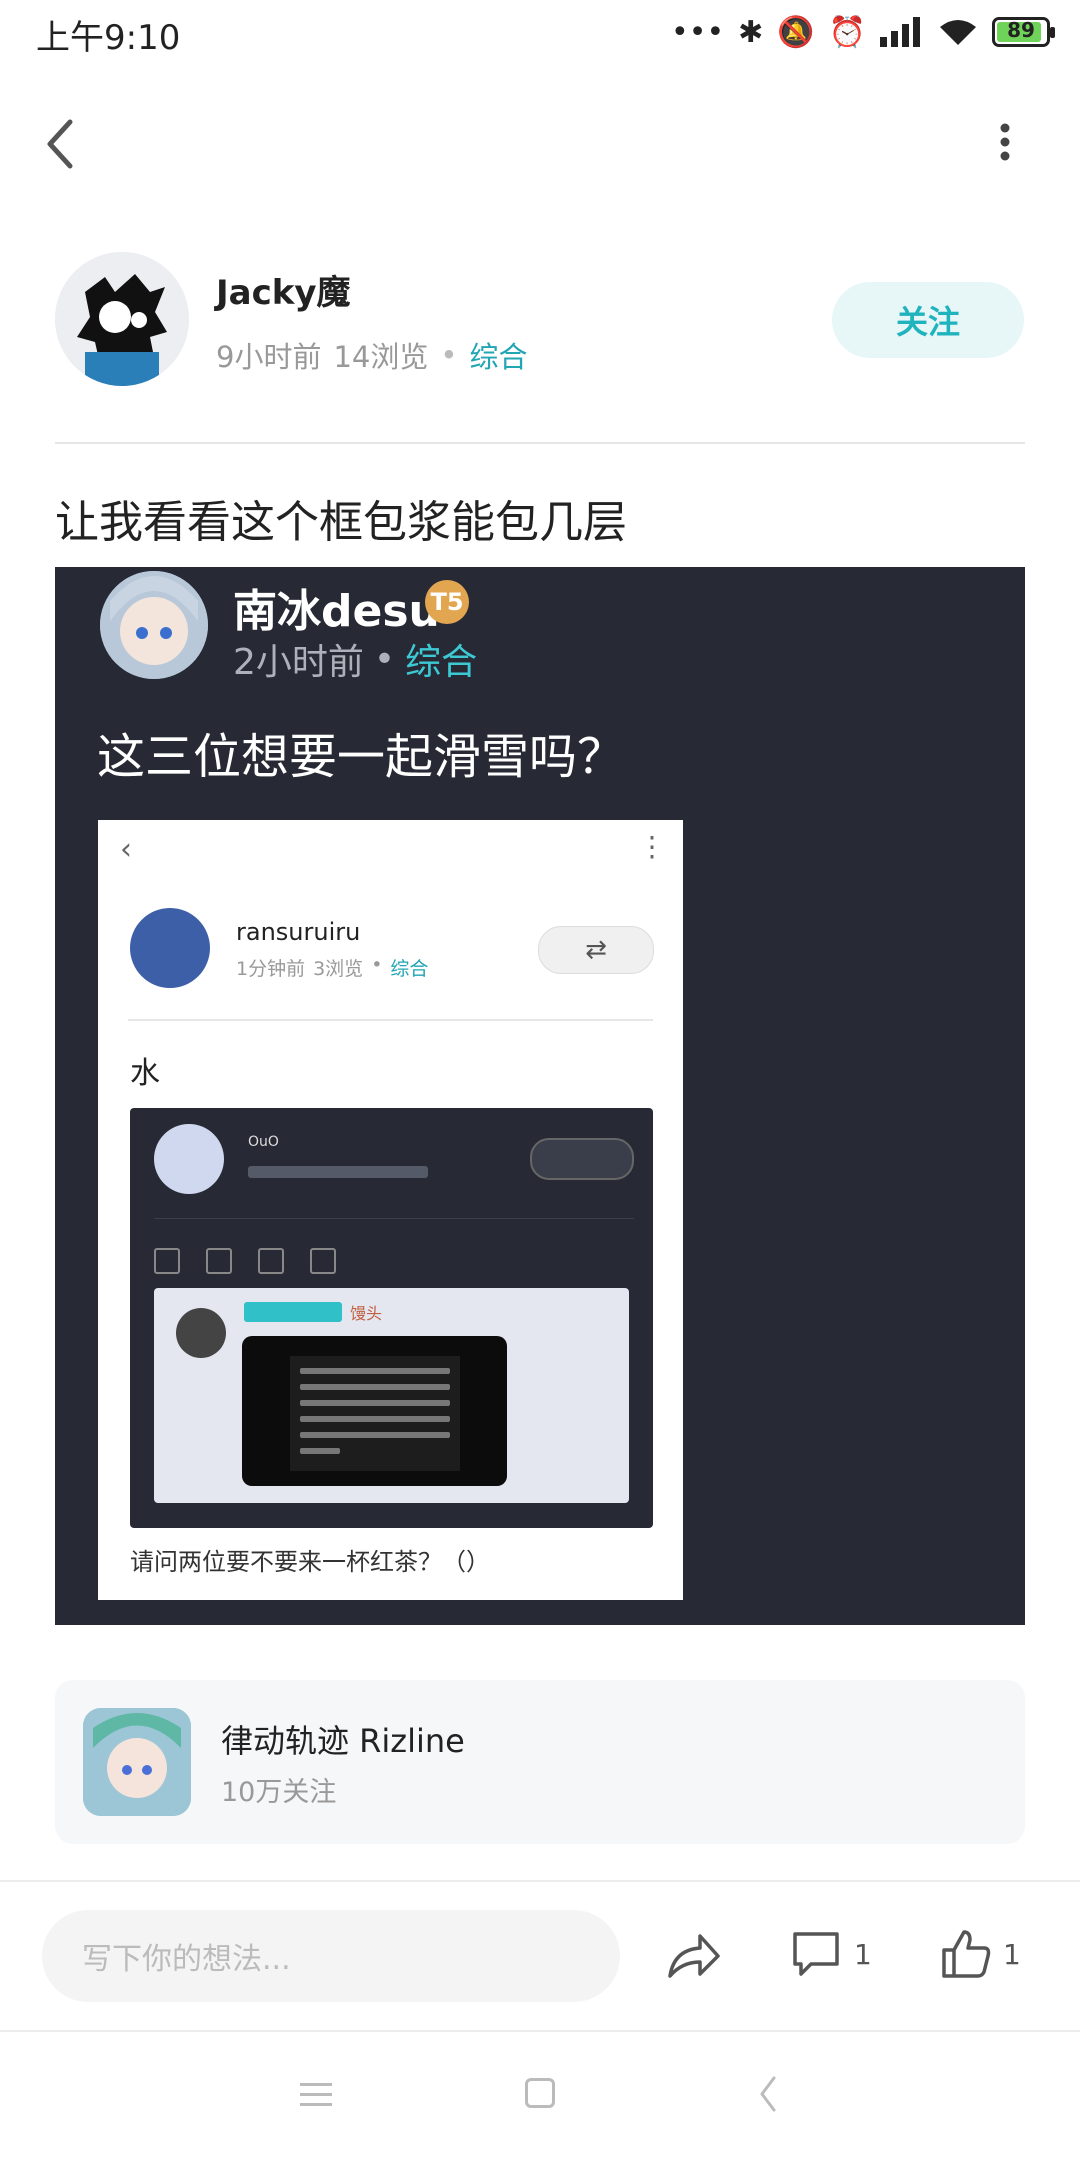 This screenshot has height=2160, width=1080. Describe the element at coordinates (298, 662) in the screenshot. I see `embedded-time: 2小时前` at that location.